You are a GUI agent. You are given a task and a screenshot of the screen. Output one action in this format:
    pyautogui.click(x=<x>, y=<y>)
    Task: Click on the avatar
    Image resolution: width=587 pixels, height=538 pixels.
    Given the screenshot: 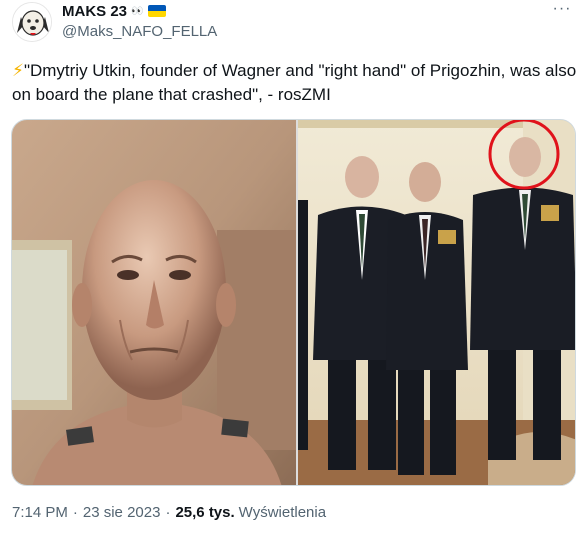 What is the action you would take?
    pyautogui.click(x=32, y=22)
    